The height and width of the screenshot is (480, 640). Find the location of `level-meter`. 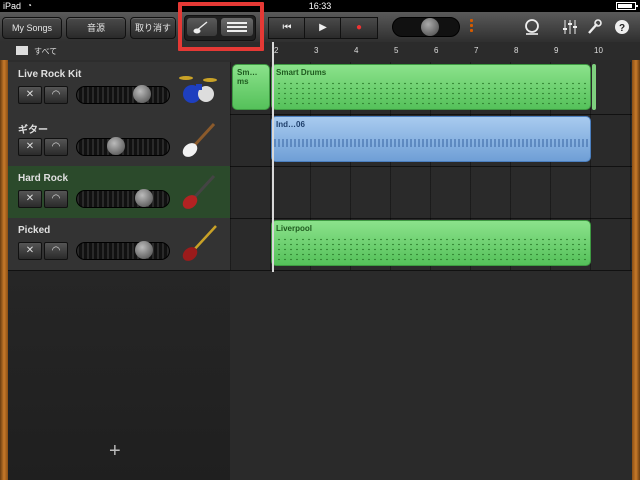

level-meter is located at coordinates (473, 27).